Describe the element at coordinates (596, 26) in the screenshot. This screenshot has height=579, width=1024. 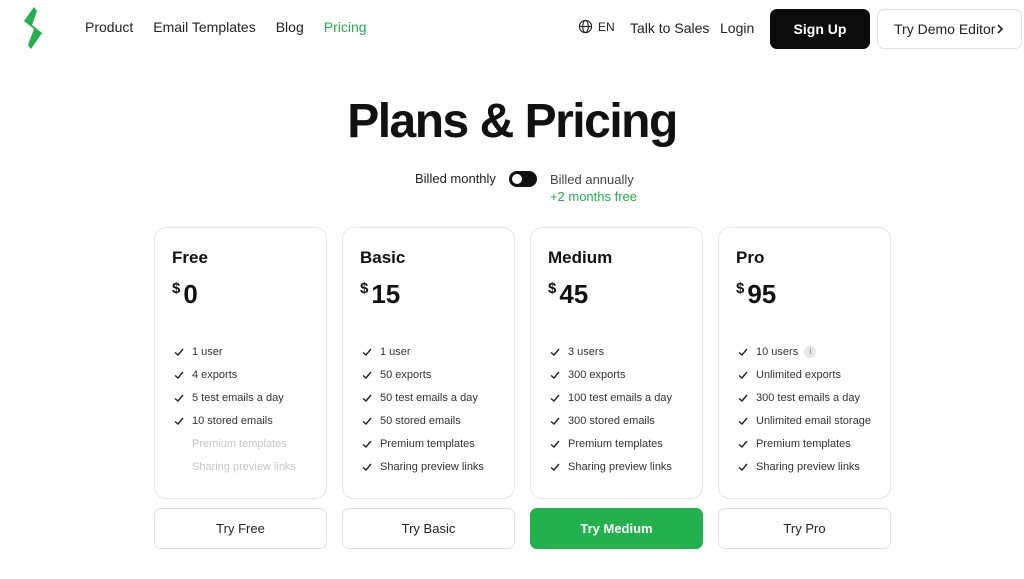
I see `language-selector: EN` at that location.